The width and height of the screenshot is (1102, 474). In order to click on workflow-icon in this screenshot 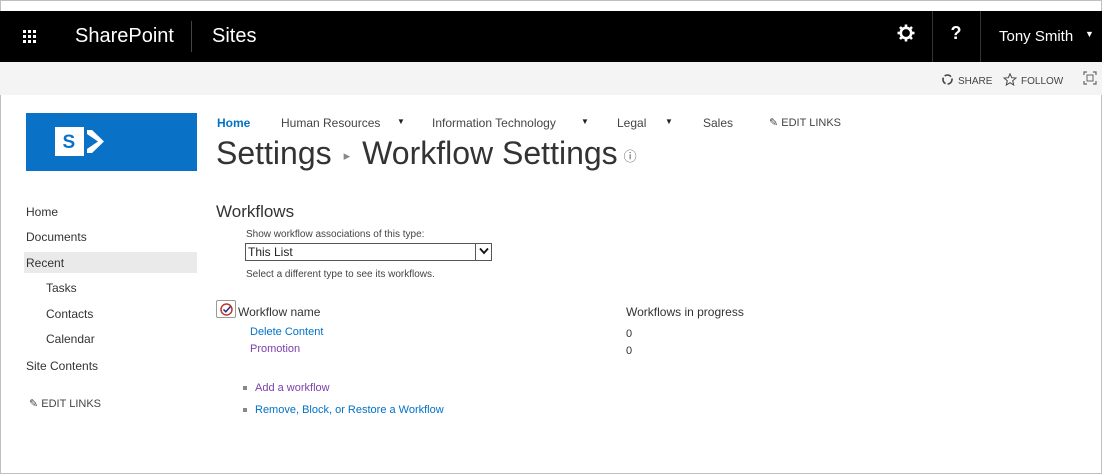, I will do `click(226, 309)`.